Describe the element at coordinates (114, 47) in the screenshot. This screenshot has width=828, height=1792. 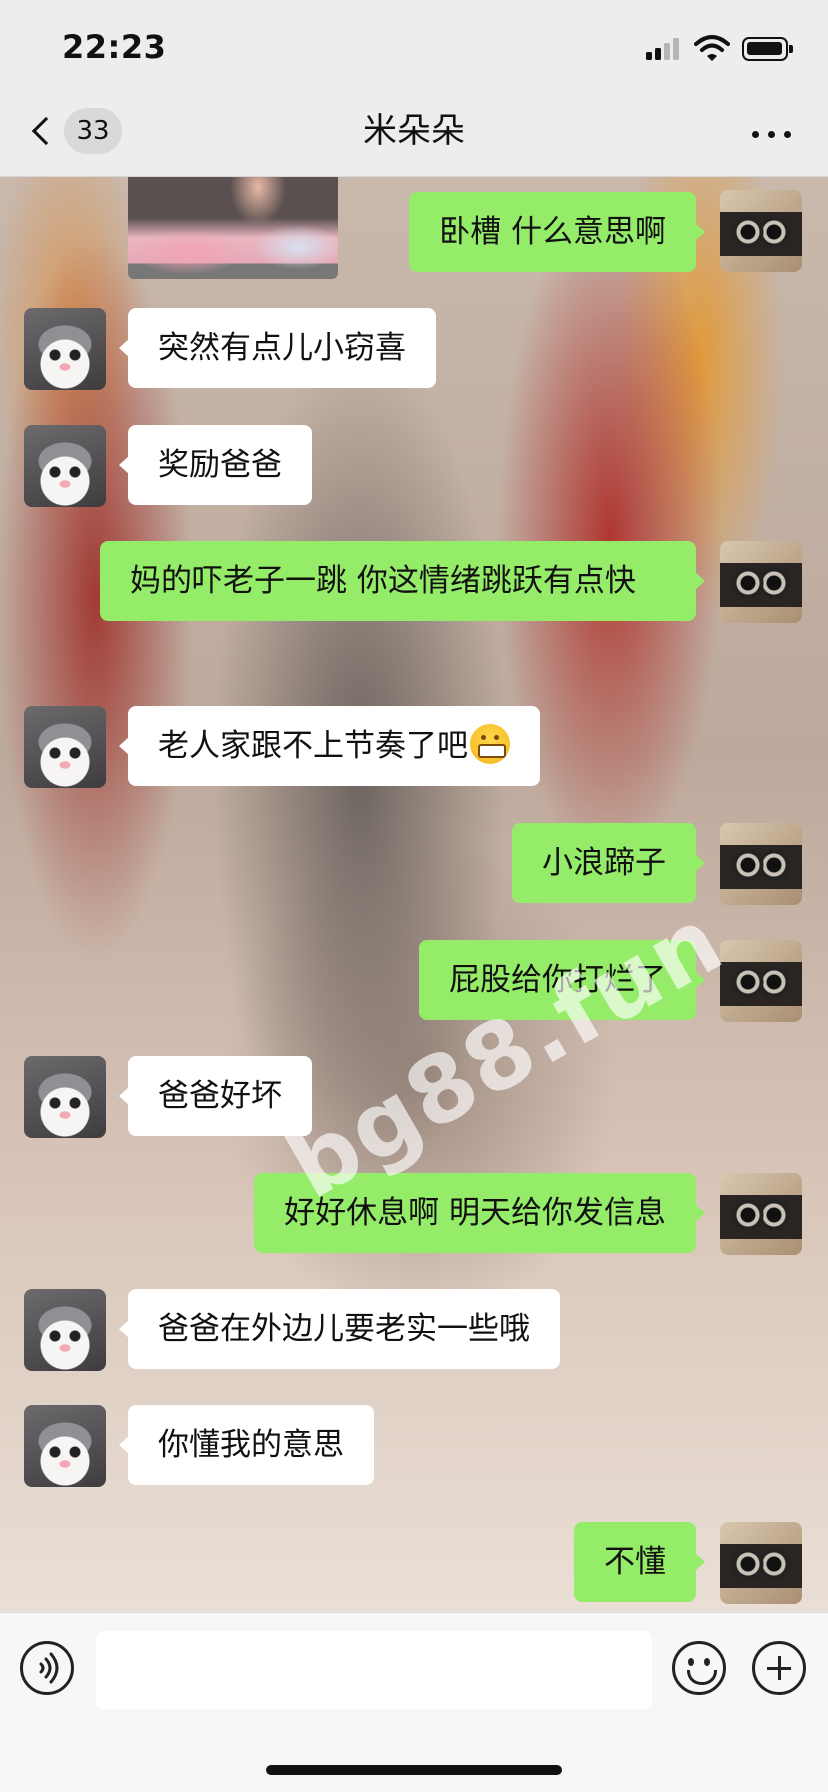
I see `status-time: 22:23` at that location.